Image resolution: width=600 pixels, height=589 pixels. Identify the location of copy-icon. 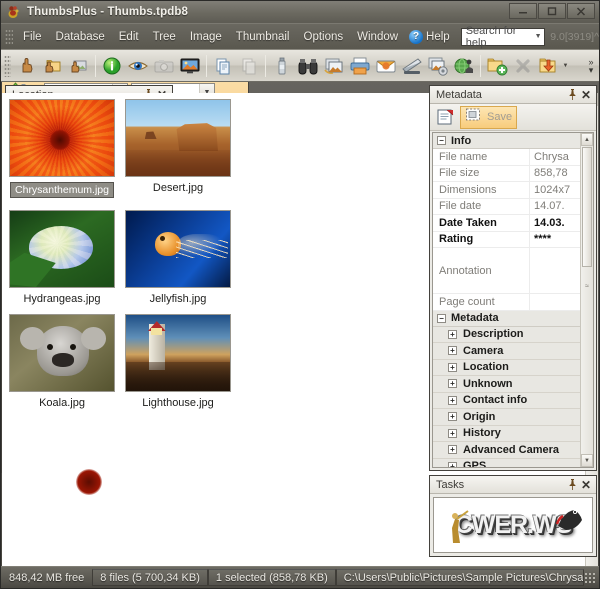
(223, 66).